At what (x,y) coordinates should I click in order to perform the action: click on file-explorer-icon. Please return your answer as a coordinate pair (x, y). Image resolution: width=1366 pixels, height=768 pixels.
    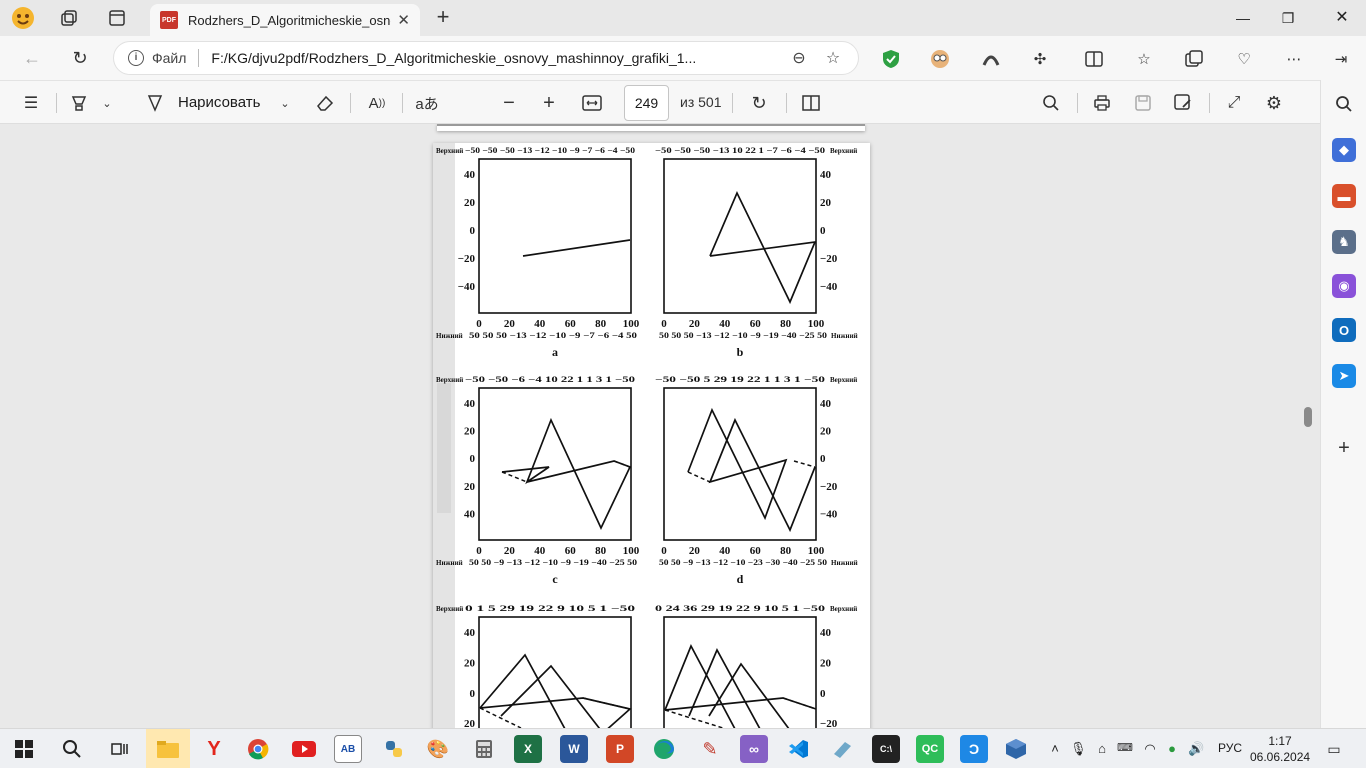
    Looking at the image, I should click on (168, 748).